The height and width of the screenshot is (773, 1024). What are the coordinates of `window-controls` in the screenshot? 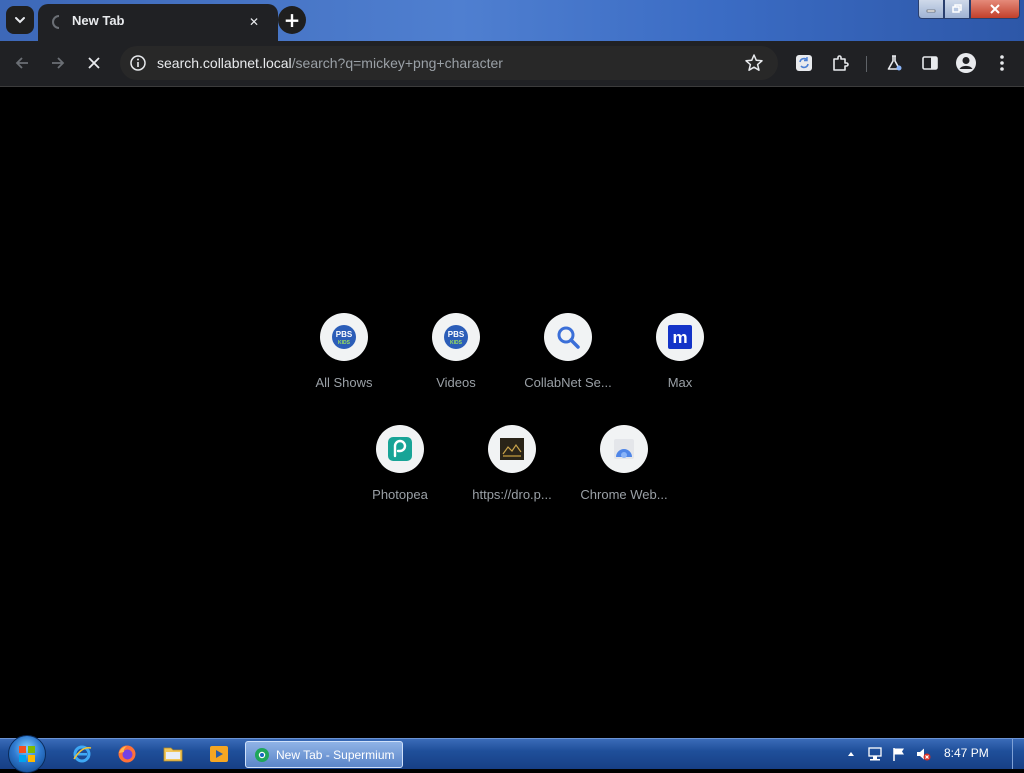 It's located at (969, 9).